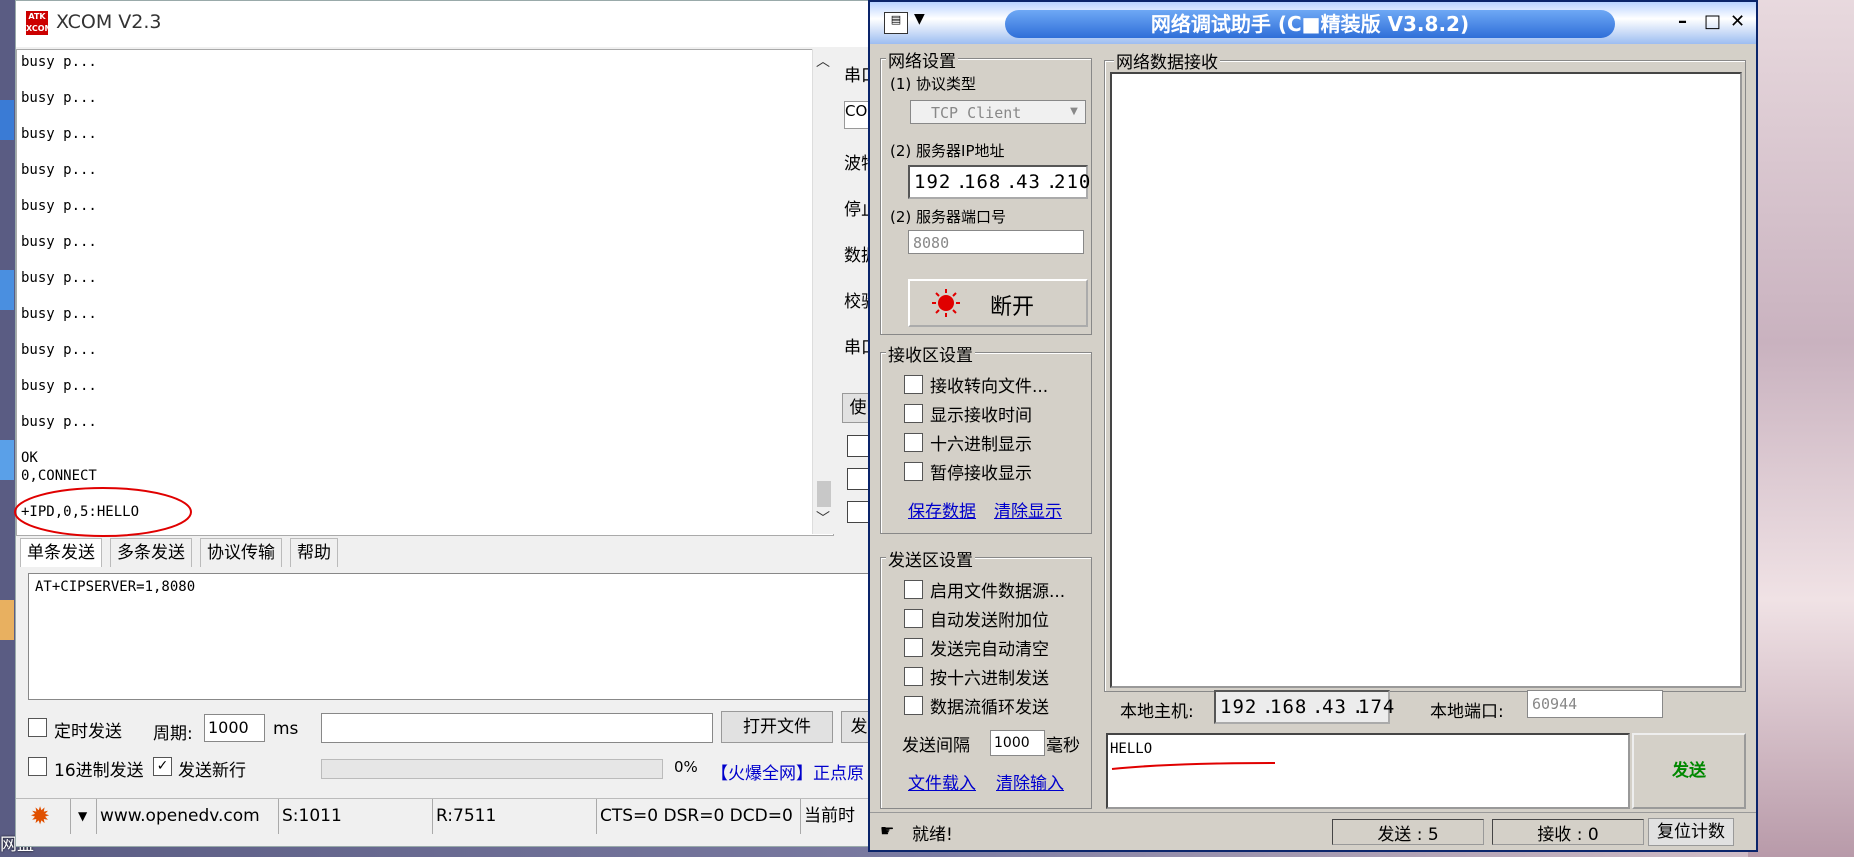 Image resolution: width=1854 pixels, height=857 pixels. I want to click on hex-display-label: 十六进制显示, so click(981, 445).